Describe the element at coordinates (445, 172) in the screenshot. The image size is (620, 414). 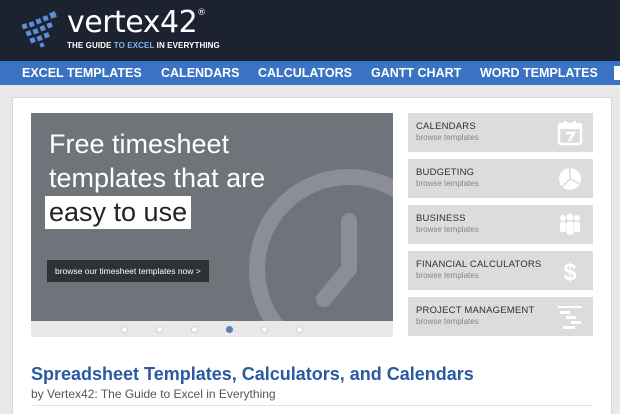
I see `tile-title: BUDGETING` at that location.